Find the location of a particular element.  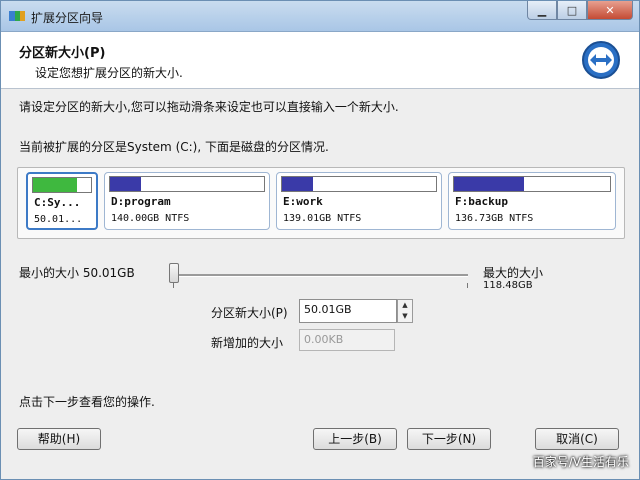

back-button: 上一步(B) is located at coordinates (355, 439).